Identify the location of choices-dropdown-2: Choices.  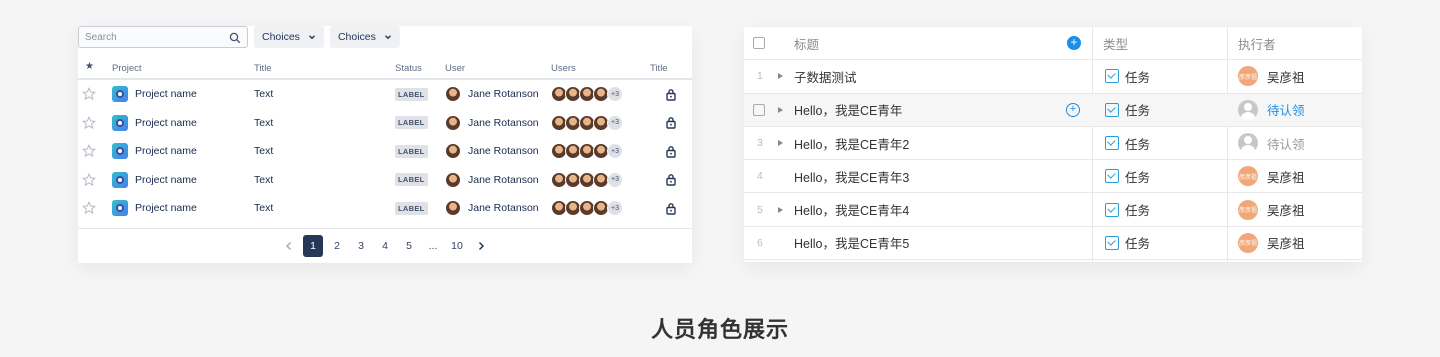
(364, 37).